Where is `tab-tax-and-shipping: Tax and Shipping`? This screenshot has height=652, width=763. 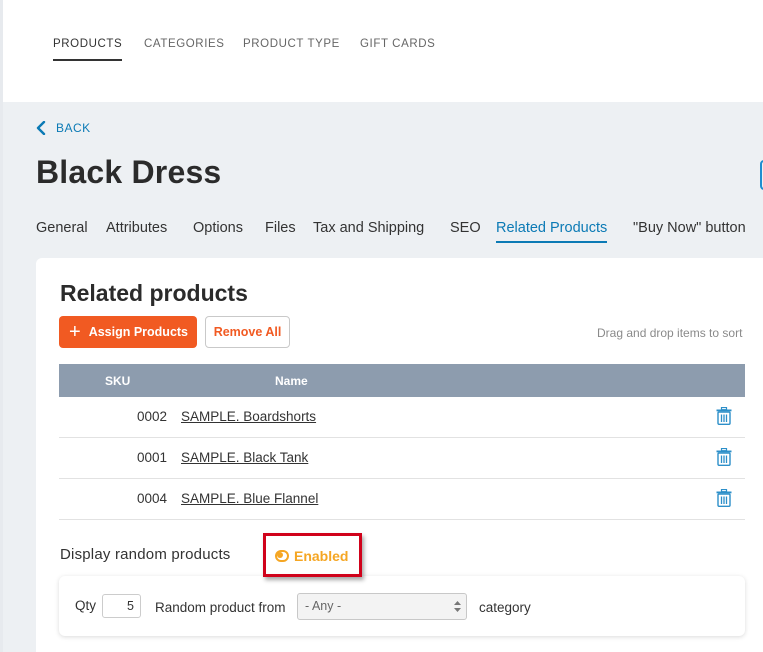
tab-tax-and-shipping: Tax and Shipping is located at coordinates (368, 228).